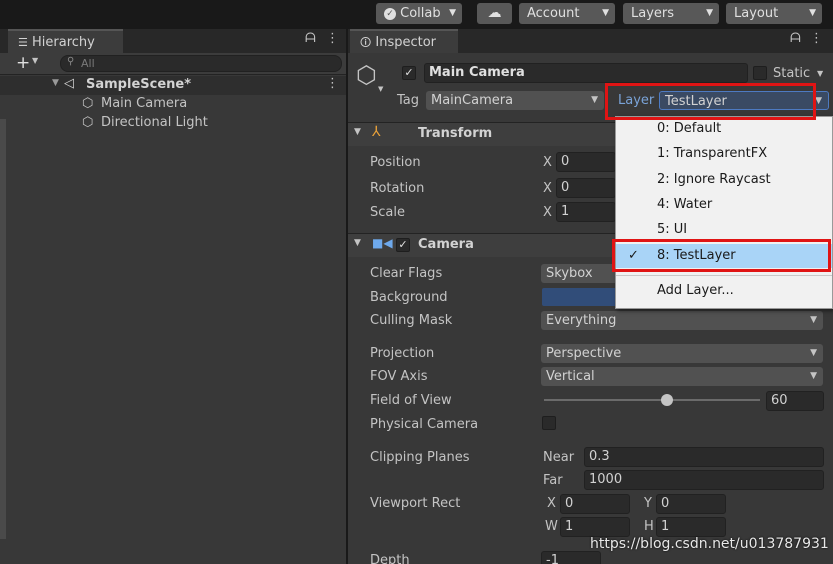 This screenshot has height=564, width=833. I want to click on collab-label: Collab, so click(420, 13).